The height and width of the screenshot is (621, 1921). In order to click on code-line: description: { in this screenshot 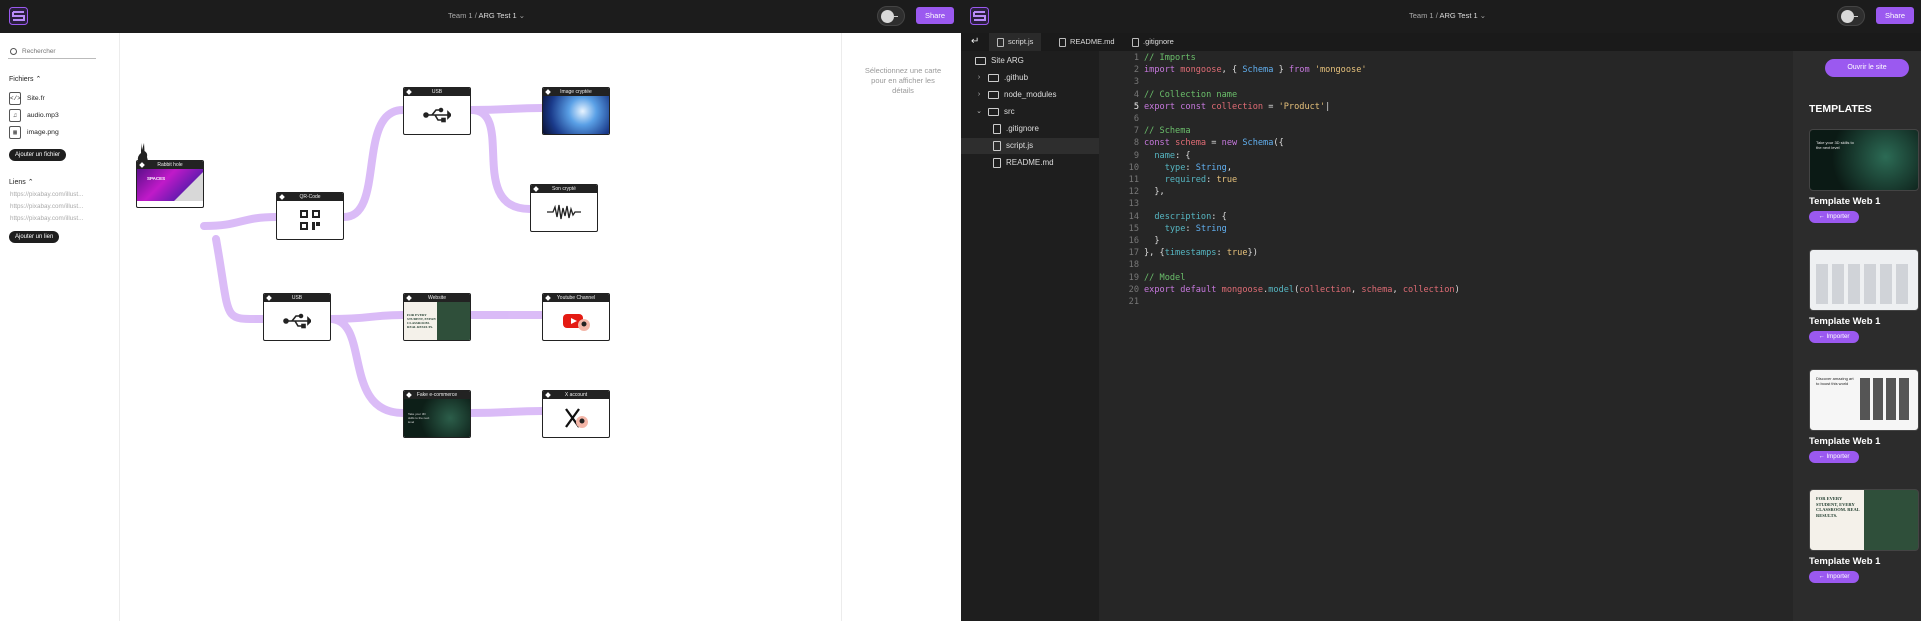, I will do `click(1185, 217)`.